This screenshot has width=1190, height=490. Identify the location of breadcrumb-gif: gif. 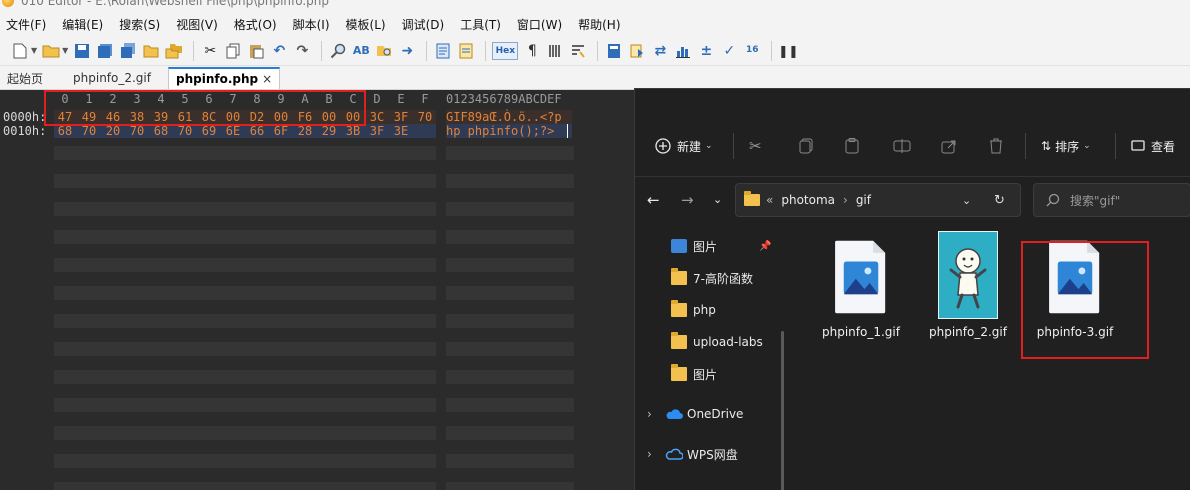
(863, 200).